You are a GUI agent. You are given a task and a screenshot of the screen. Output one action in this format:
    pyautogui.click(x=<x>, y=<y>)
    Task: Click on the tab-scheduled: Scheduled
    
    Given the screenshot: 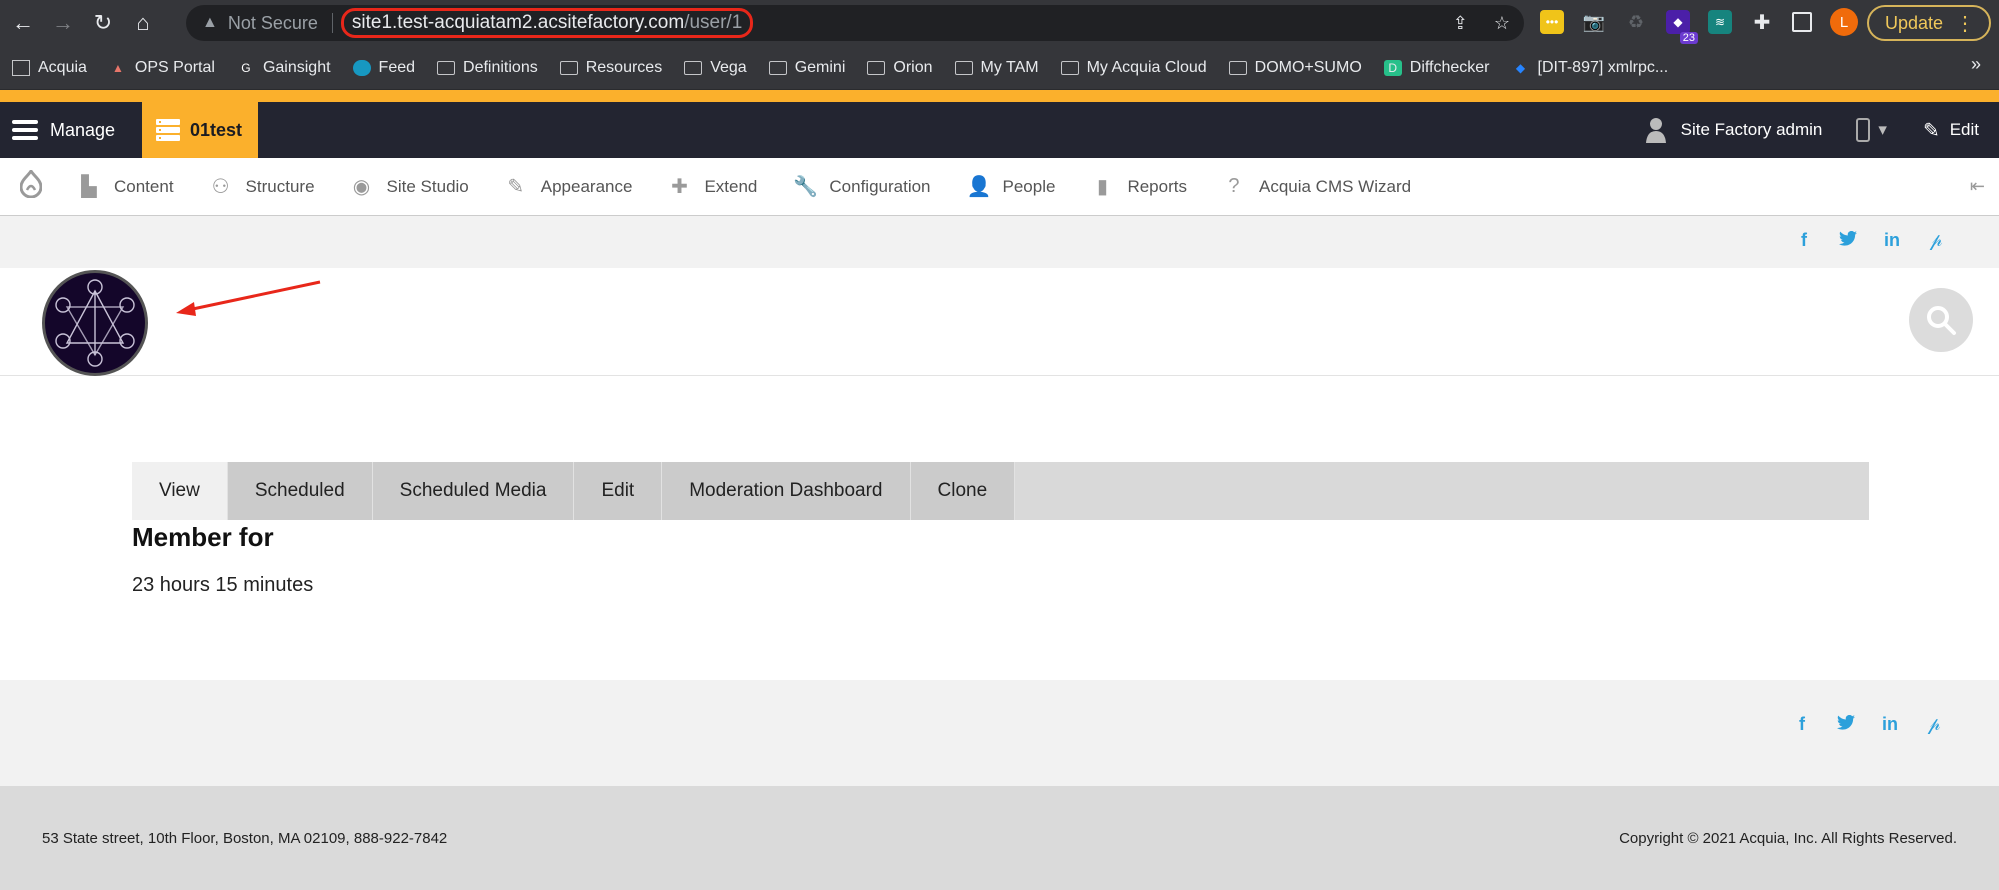 What is the action you would take?
    pyautogui.click(x=300, y=491)
    